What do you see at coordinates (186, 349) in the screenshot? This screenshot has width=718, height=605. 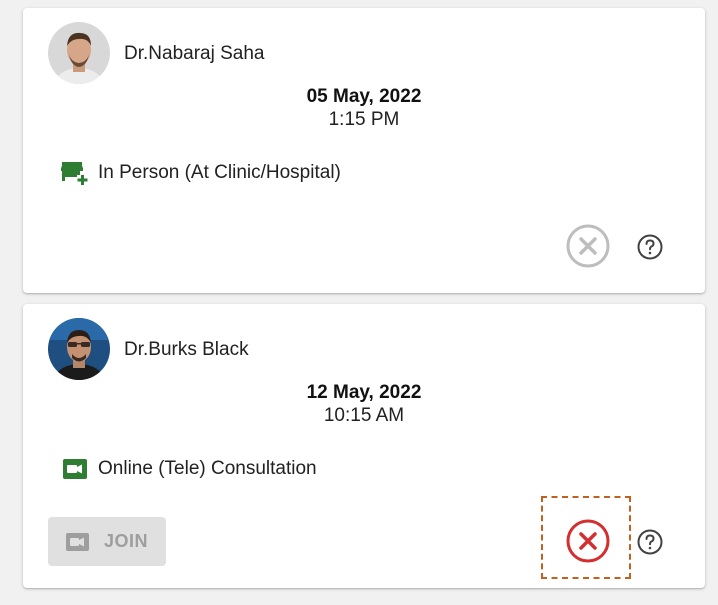 I see `doctor-name: Dr.Burks Black` at bounding box center [186, 349].